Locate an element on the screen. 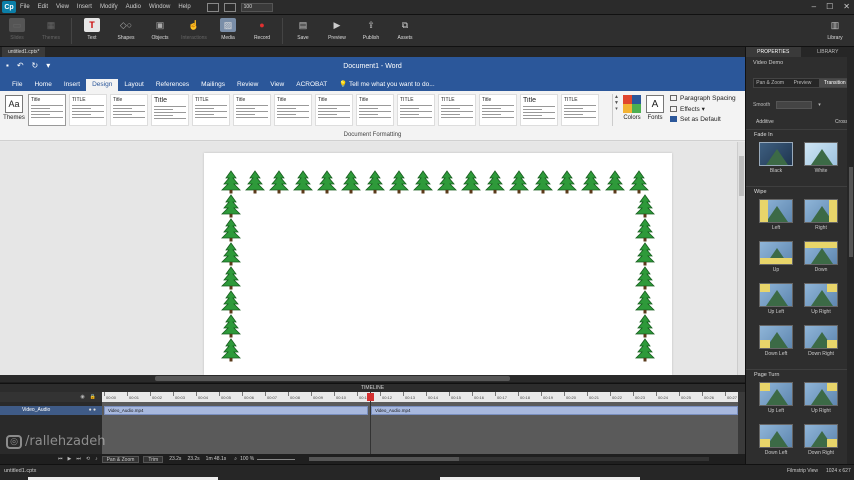  stage-horizontal-scrollbar is located at coordinates (372, 378).